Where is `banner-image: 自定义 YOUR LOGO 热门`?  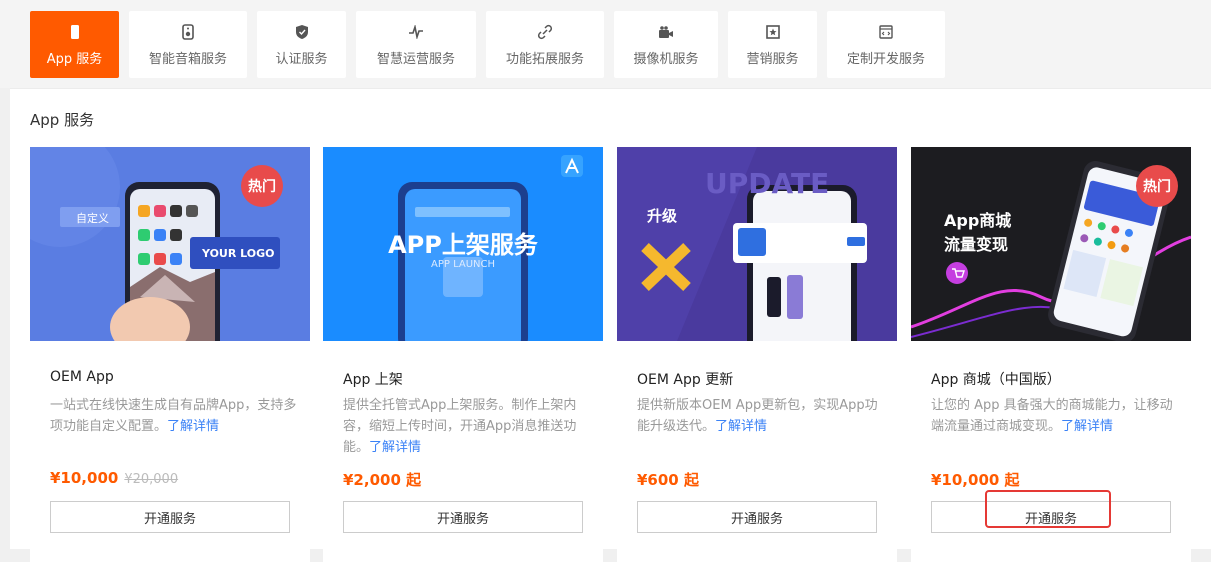
banner-image: 自定义 YOUR LOGO 热门 is located at coordinates (170, 244).